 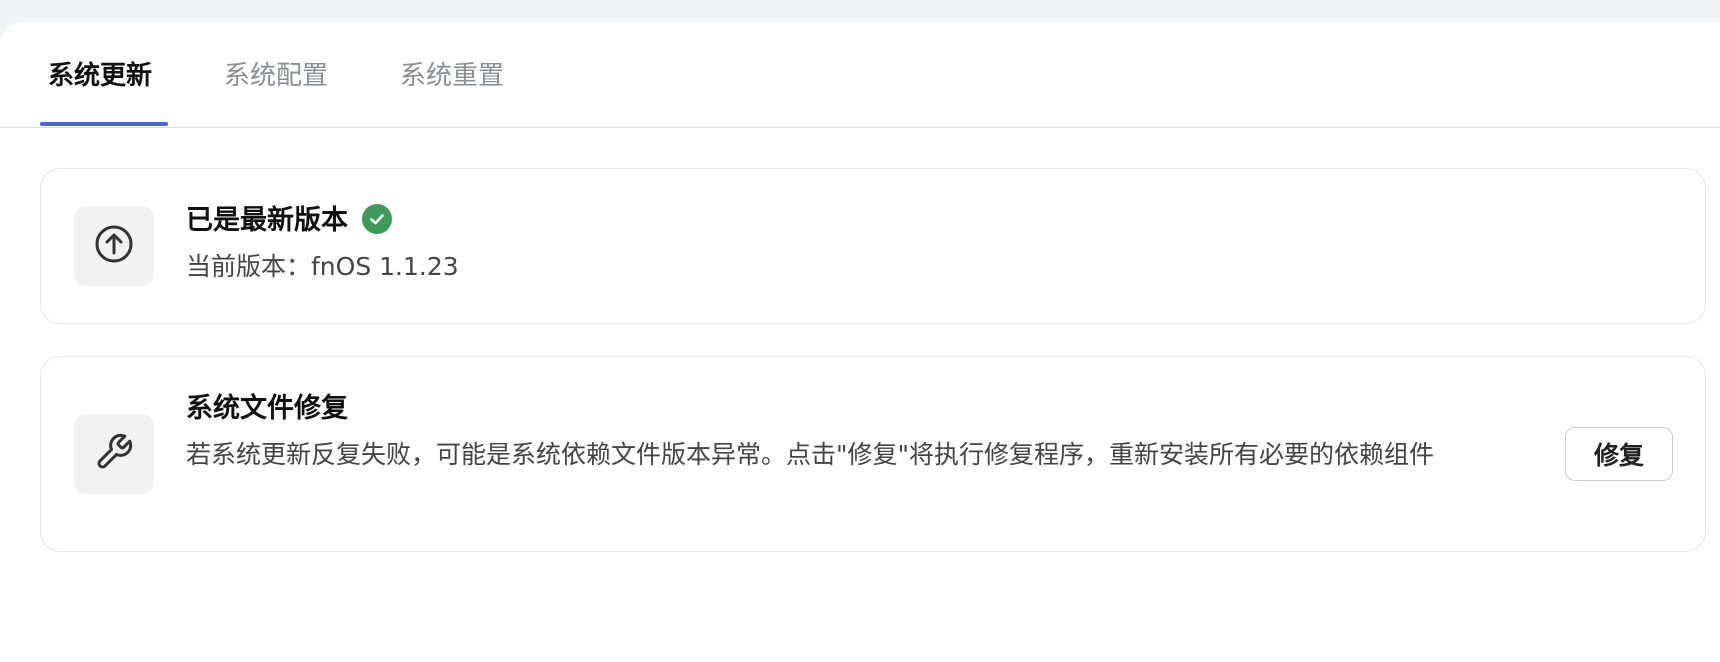 What do you see at coordinates (322, 266) in the screenshot?
I see `current-version-text: 当前版本：fnOS 1.1.23` at bounding box center [322, 266].